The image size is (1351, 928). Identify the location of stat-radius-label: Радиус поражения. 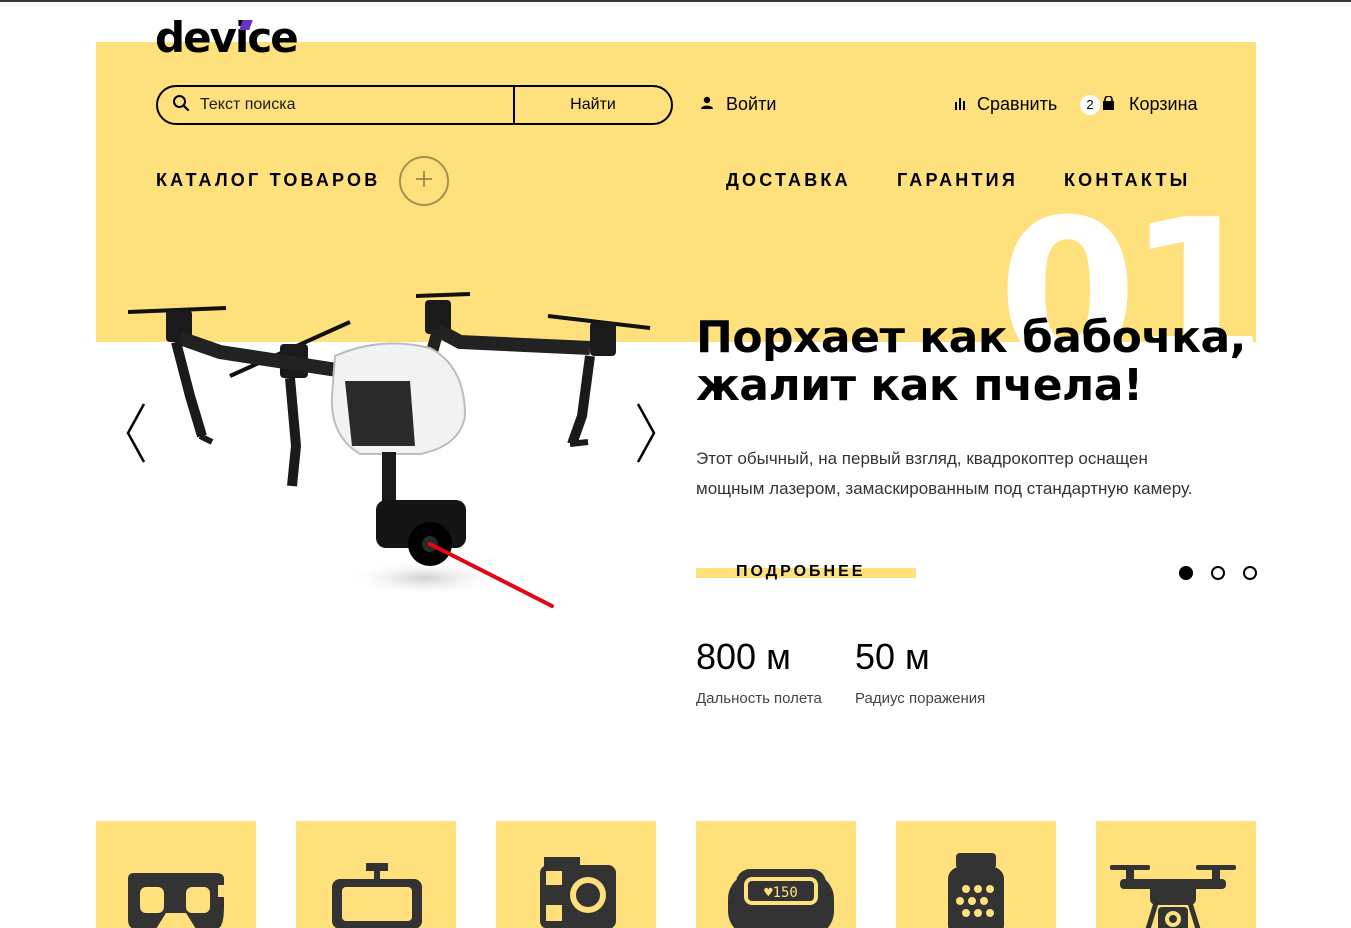
(920, 698).